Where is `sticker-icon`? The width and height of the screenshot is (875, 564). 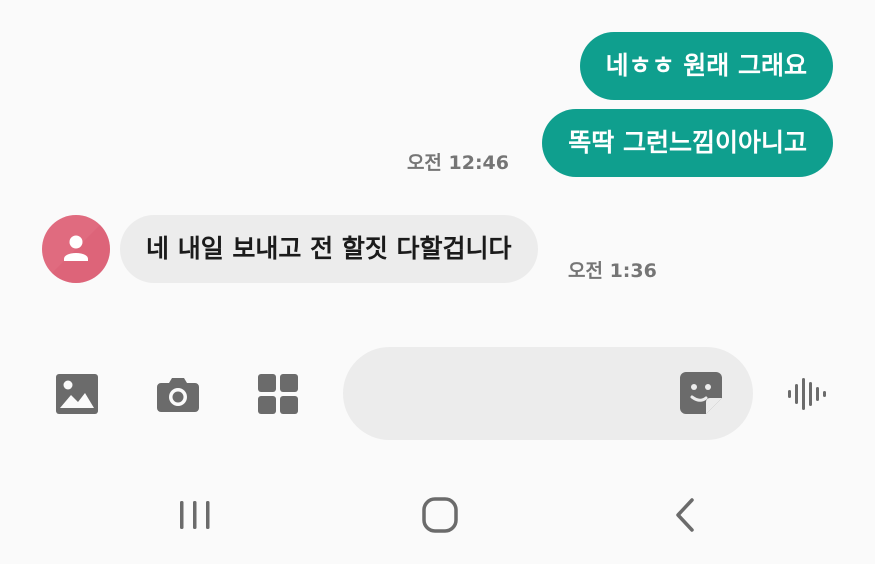 sticker-icon is located at coordinates (701, 393).